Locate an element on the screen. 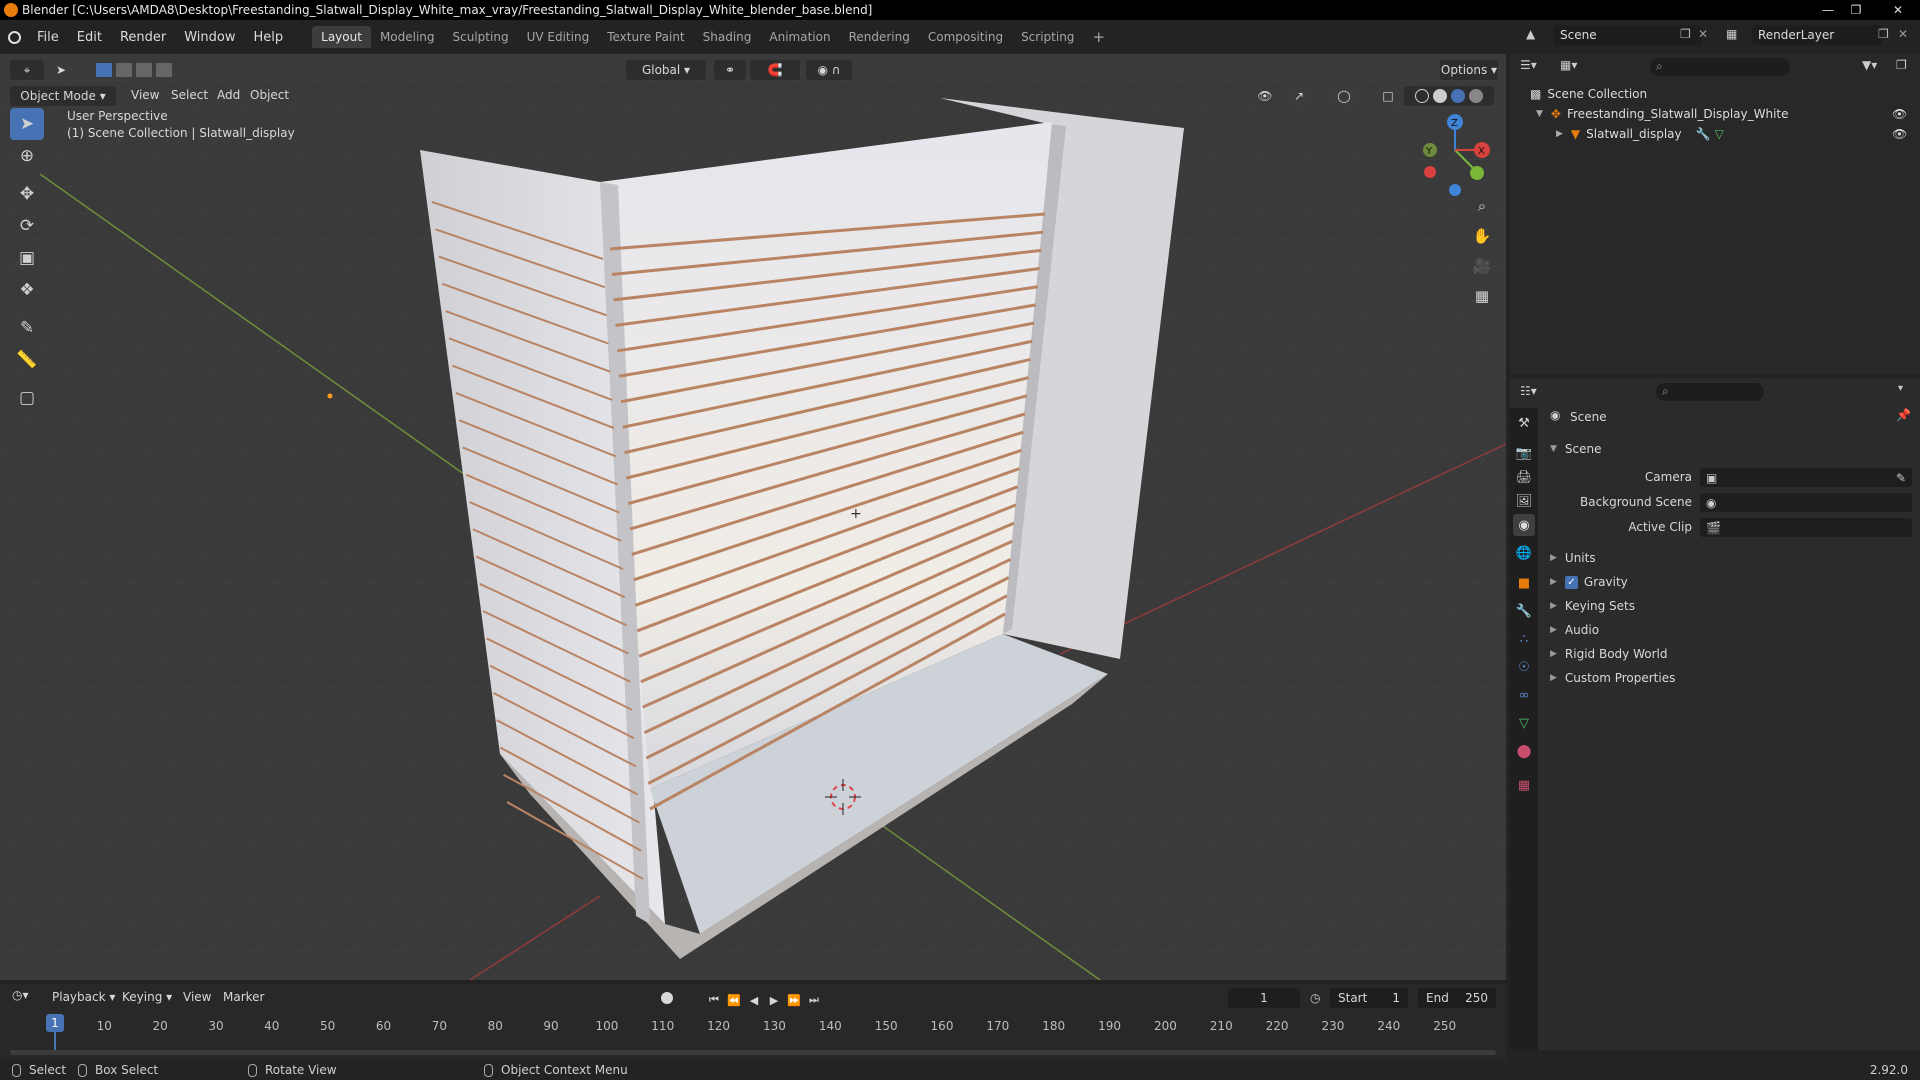 This screenshot has width=1920, height=1080. overlays-icon: ◯ is located at coordinates (1344, 96).